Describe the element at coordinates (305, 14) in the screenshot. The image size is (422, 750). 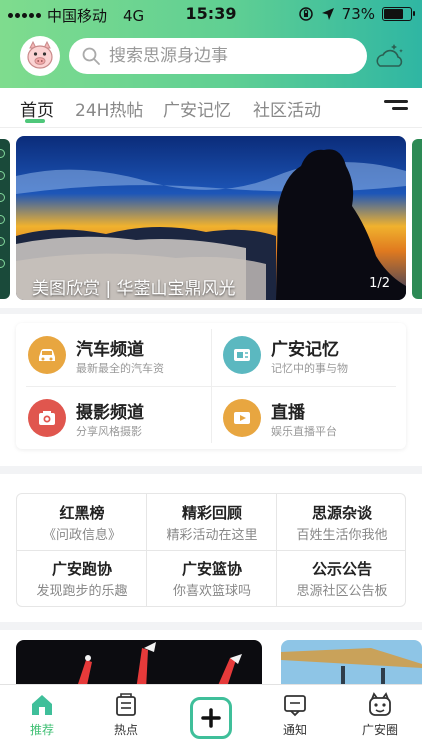
I see `orientation-lock-icon` at that location.